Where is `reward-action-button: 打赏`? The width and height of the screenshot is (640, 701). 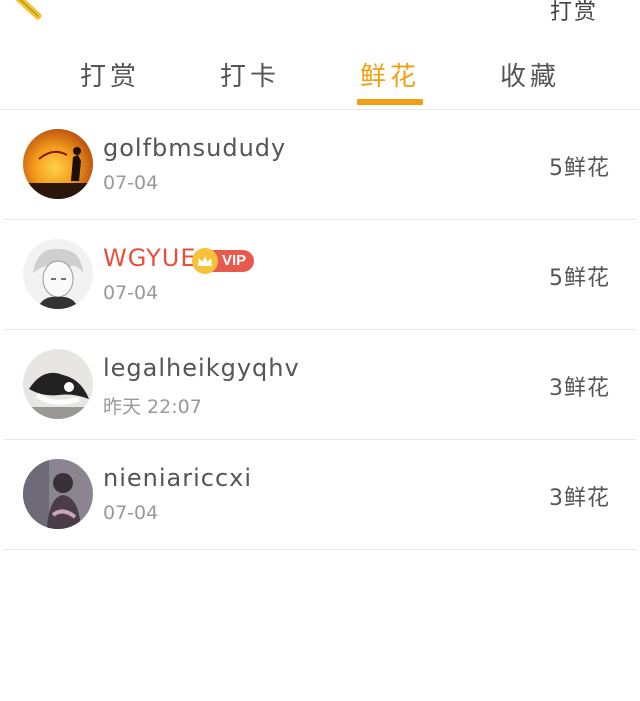 reward-action-button: 打赏 is located at coordinates (574, 13).